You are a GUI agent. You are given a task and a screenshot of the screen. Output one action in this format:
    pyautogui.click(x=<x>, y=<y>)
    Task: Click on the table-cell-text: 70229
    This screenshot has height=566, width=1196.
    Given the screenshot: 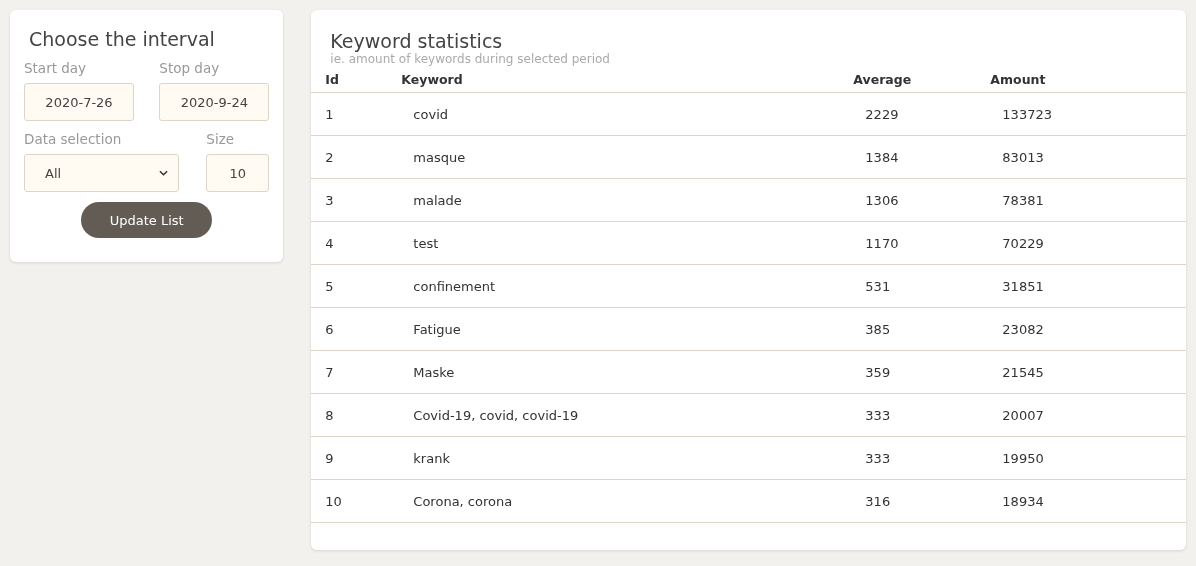 What is the action you would take?
    pyautogui.click(x=1023, y=243)
    